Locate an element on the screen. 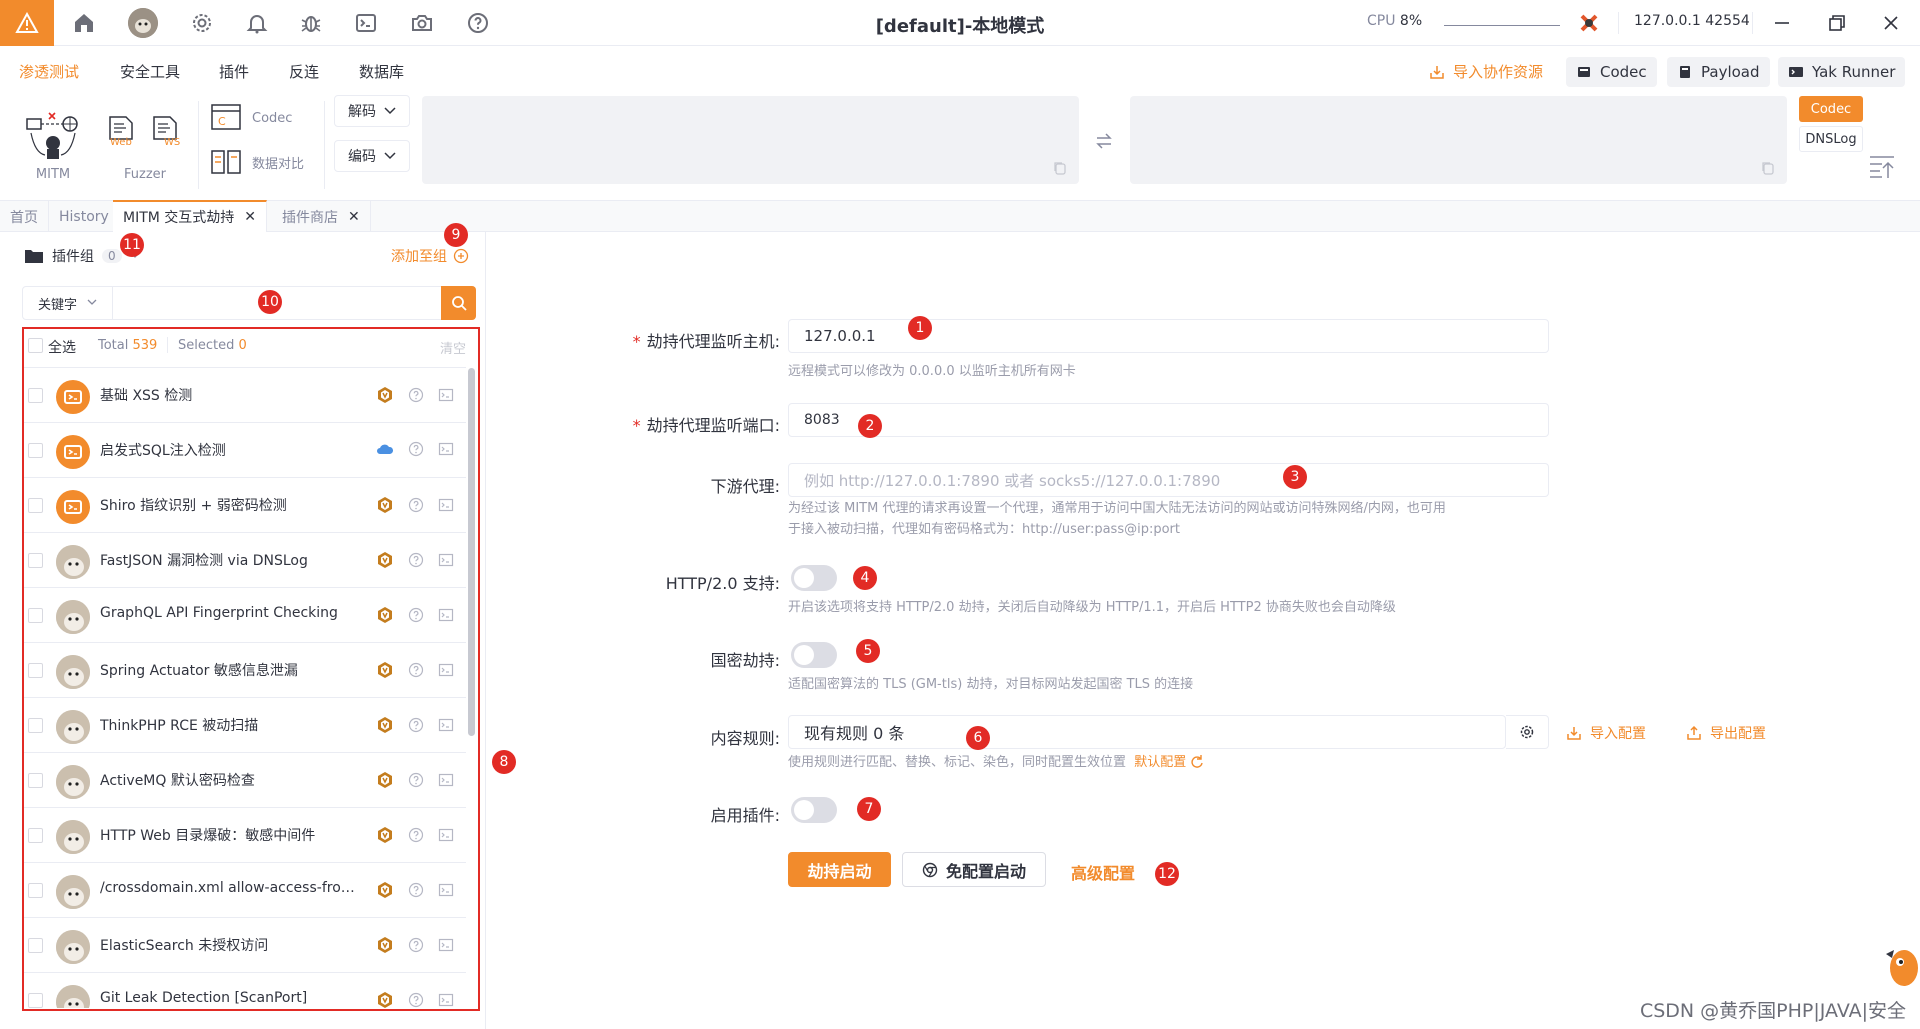  minimize-icon is located at coordinates (1782, 23).